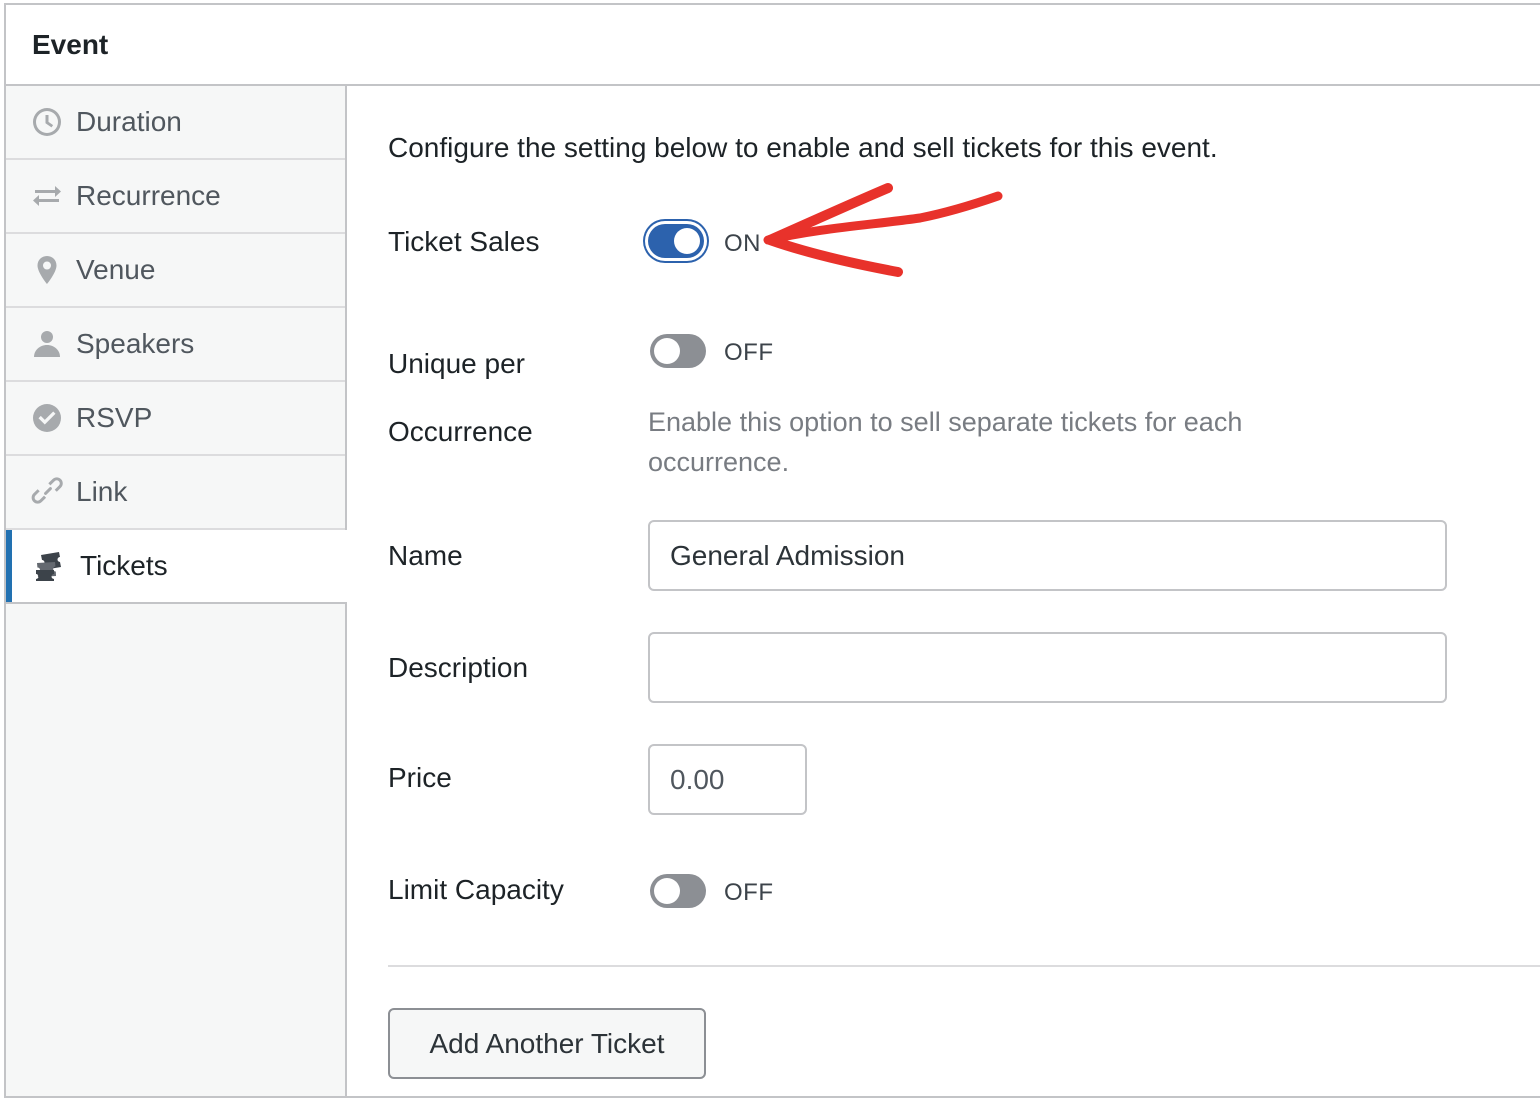  Describe the element at coordinates (70, 44) in the screenshot. I see `panel-title: Event` at that location.